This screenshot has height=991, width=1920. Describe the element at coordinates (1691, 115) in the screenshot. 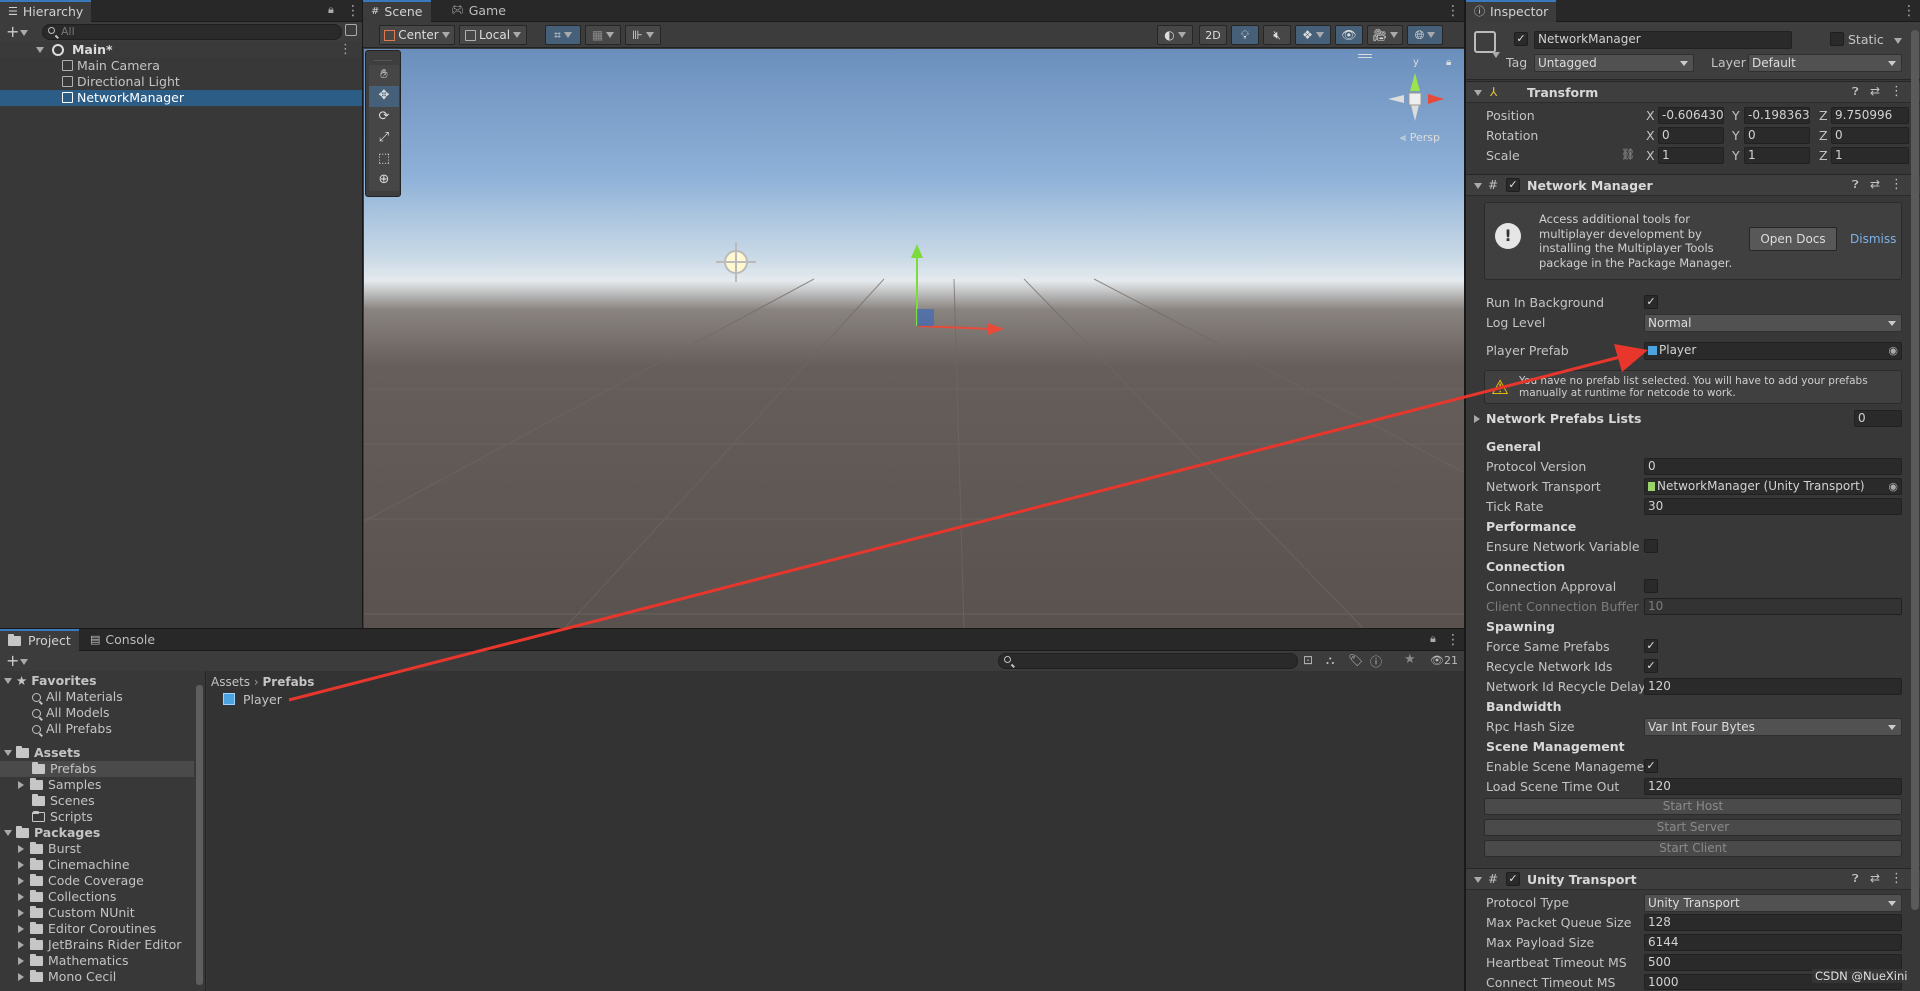

I see `position-x-field: -0.606430` at that location.